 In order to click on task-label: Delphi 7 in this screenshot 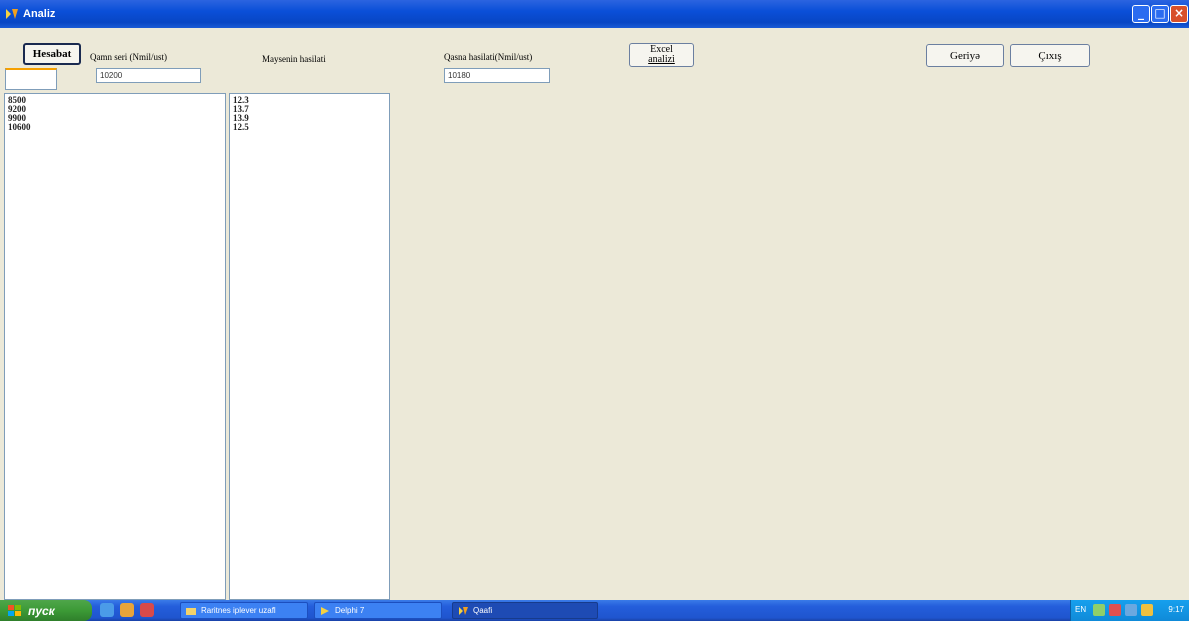, I will do `click(350, 610)`.